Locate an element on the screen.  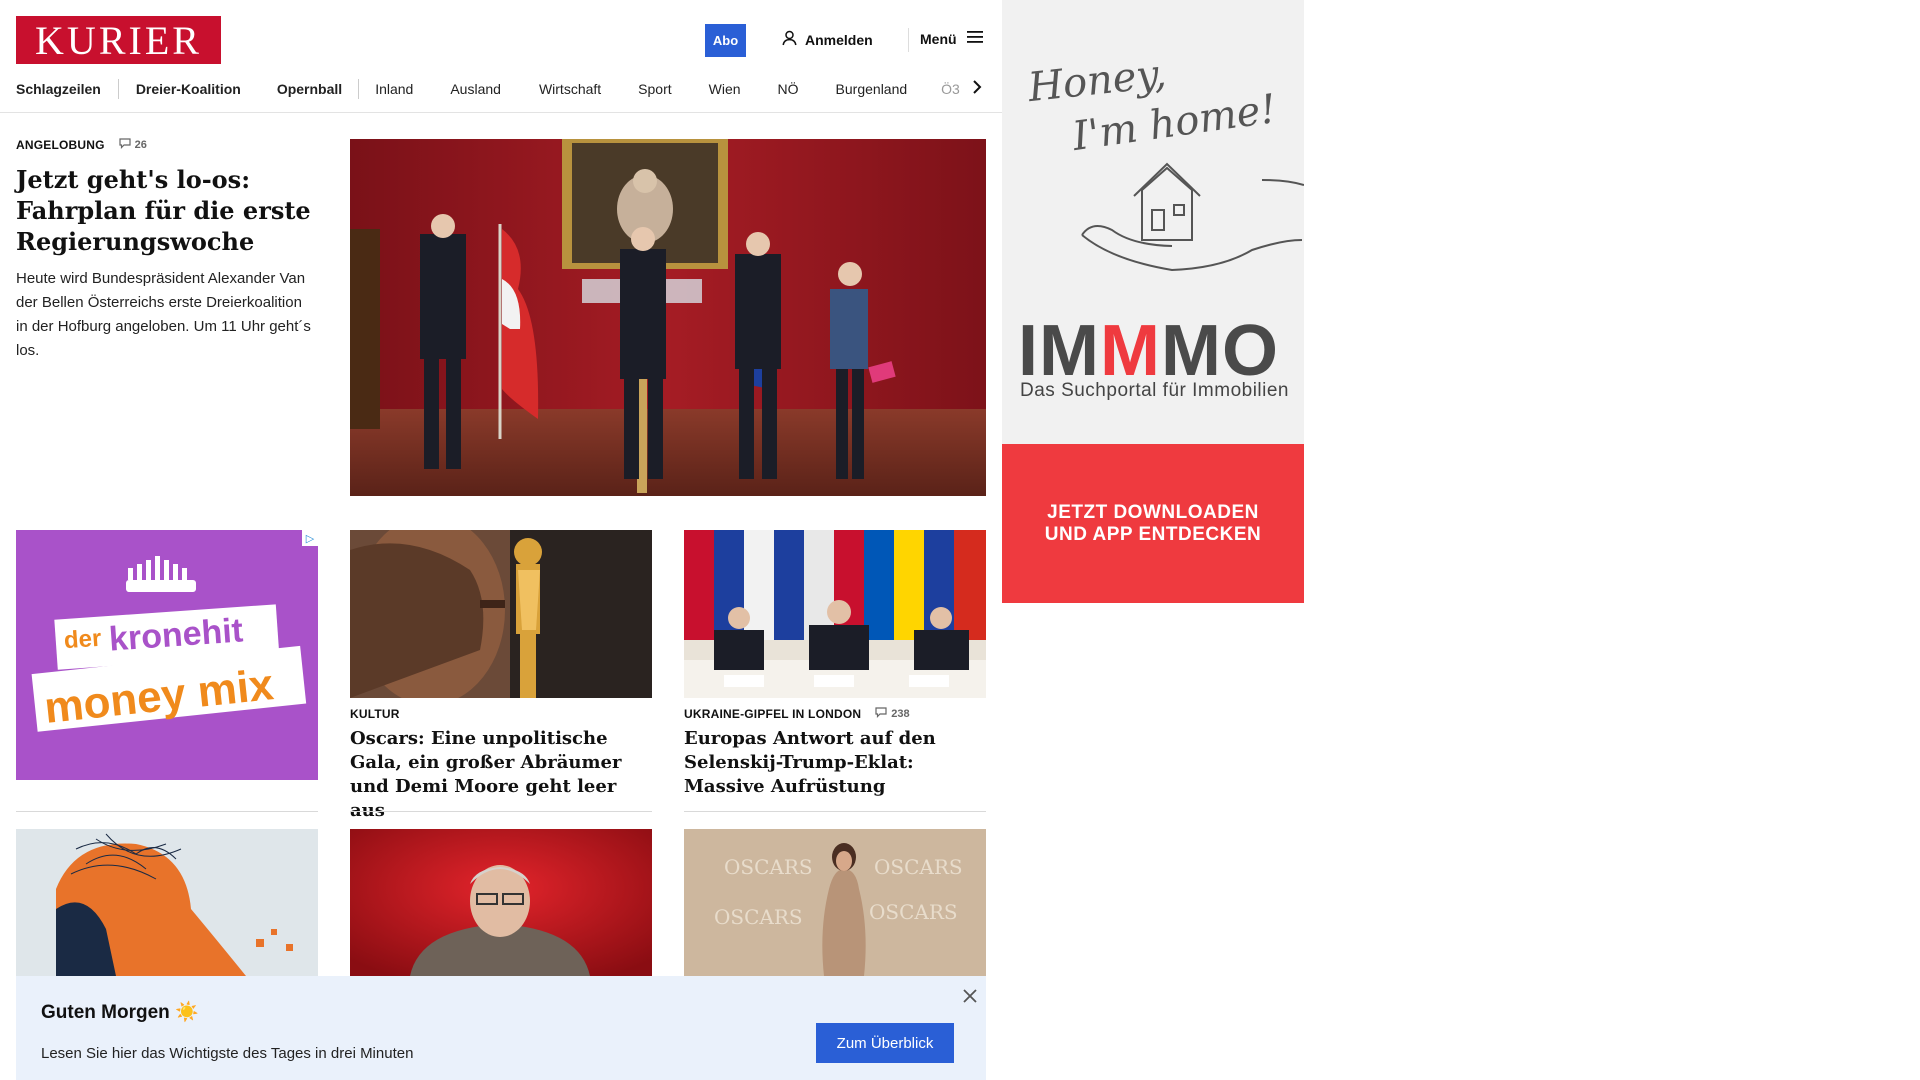
card-photo-oscars-carpet: OSCARS OSCARS OSCARS OSCARS is located at coordinates (835, 902).